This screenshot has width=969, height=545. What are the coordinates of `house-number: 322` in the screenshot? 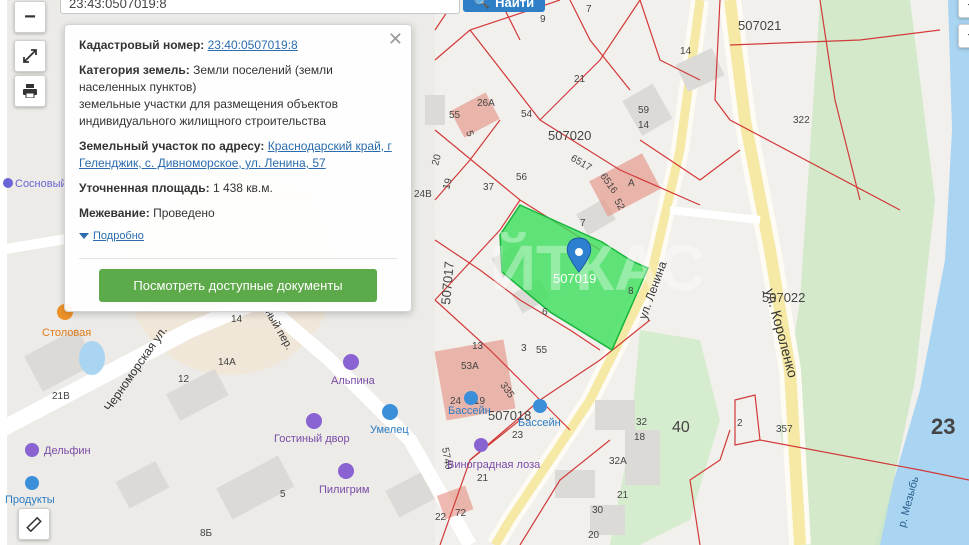 It's located at (801, 120).